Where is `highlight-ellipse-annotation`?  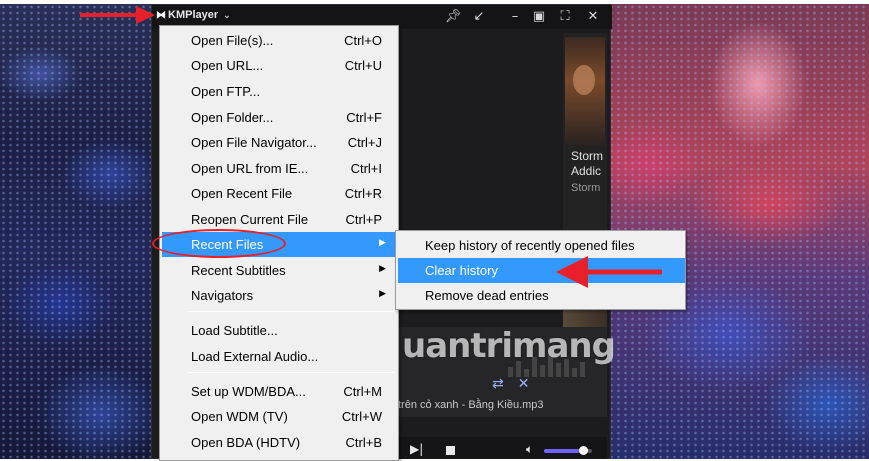
highlight-ellipse-annotation is located at coordinates (219, 243).